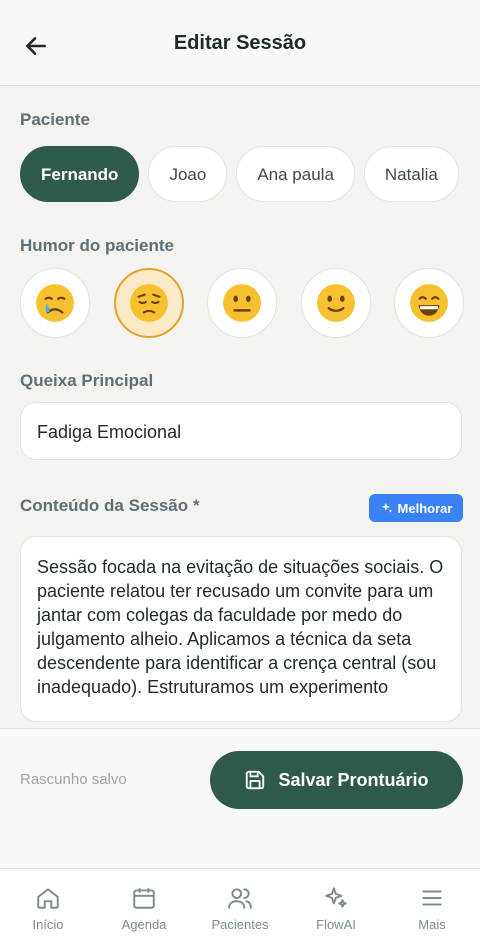  Describe the element at coordinates (240, 898) in the screenshot. I see `users-icon` at that location.